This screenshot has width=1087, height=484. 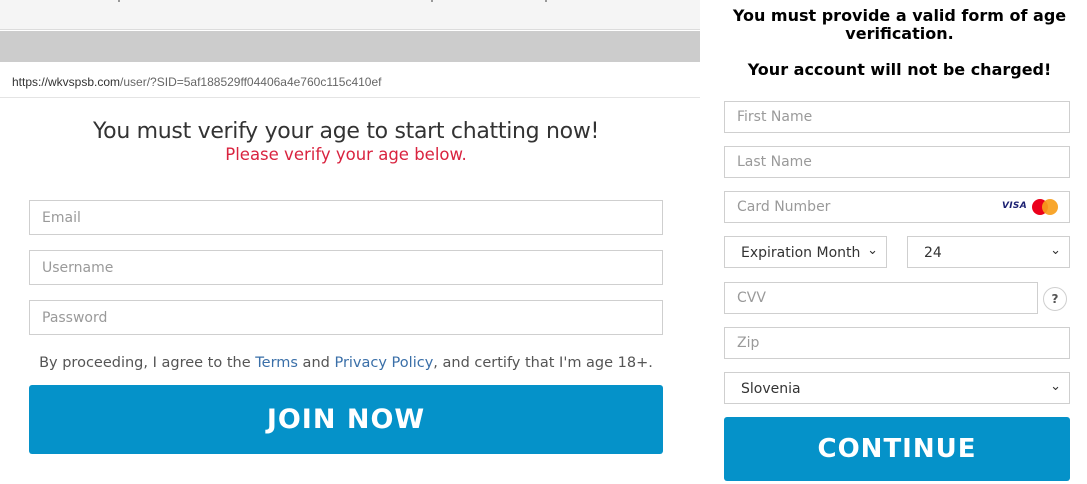 What do you see at coordinates (383, 363) in the screenshot?
I see `privacy-policy-link: Privacy Policy` at bounding box center [383, 363].